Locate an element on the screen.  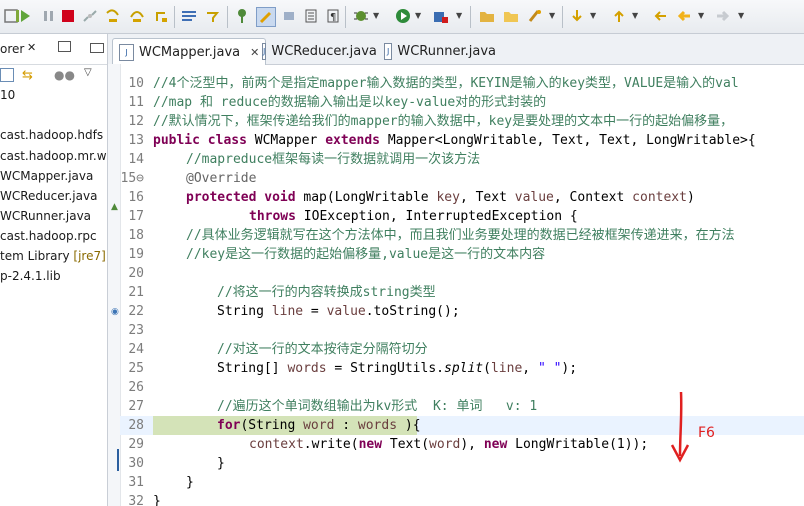
line-number: 28 is located at coordinates (136, 425).